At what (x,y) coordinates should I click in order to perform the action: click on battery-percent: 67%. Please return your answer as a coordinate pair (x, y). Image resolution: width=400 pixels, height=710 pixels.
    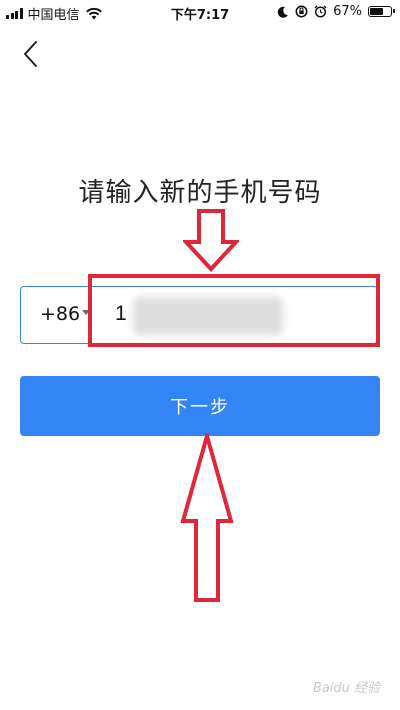
    Looking at the image, I should click on (347, 11).